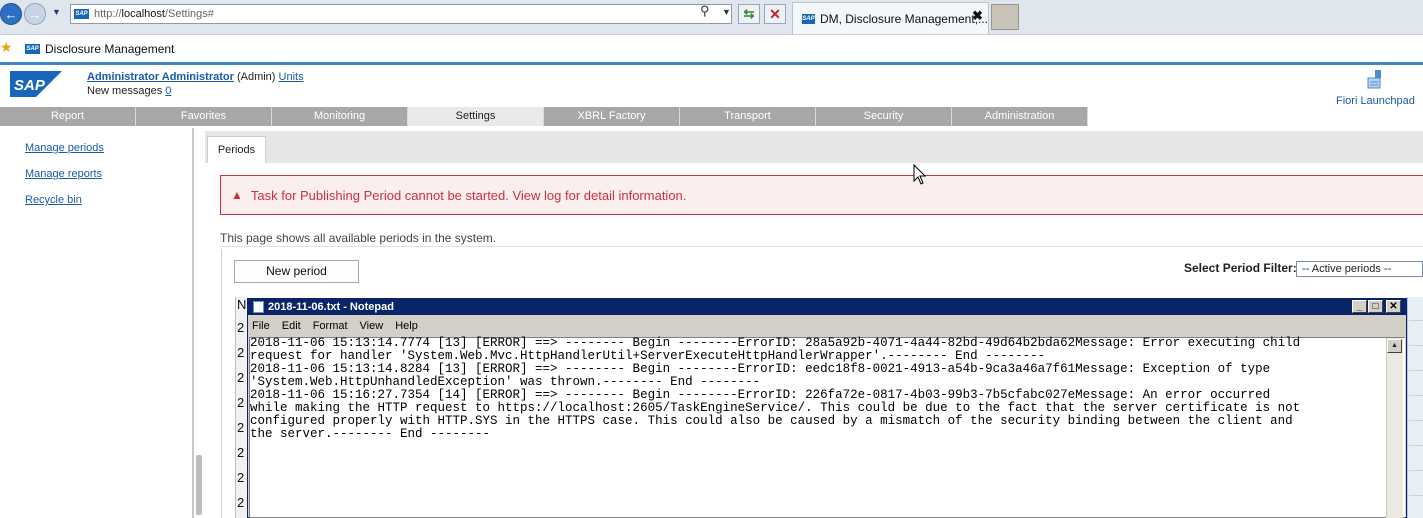 This screenshot has width=1423, height=518. Describe the element at coordinates (291, 326) in the screenshot. I see `menu-edit: Edit` at that location.